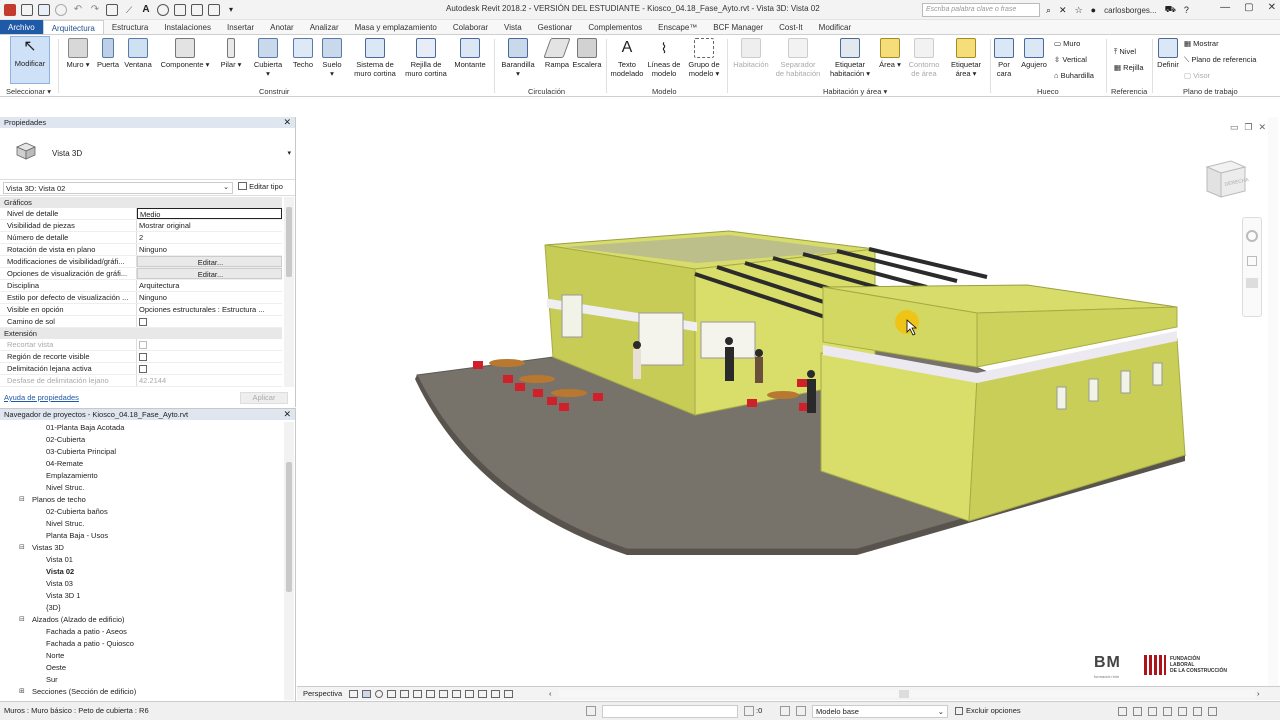 The width and height of the screenshot is (1280, 720). Describe the element at coordinates (141, 333) in the screenshot. I see `group-extension: Extensión` at that location.